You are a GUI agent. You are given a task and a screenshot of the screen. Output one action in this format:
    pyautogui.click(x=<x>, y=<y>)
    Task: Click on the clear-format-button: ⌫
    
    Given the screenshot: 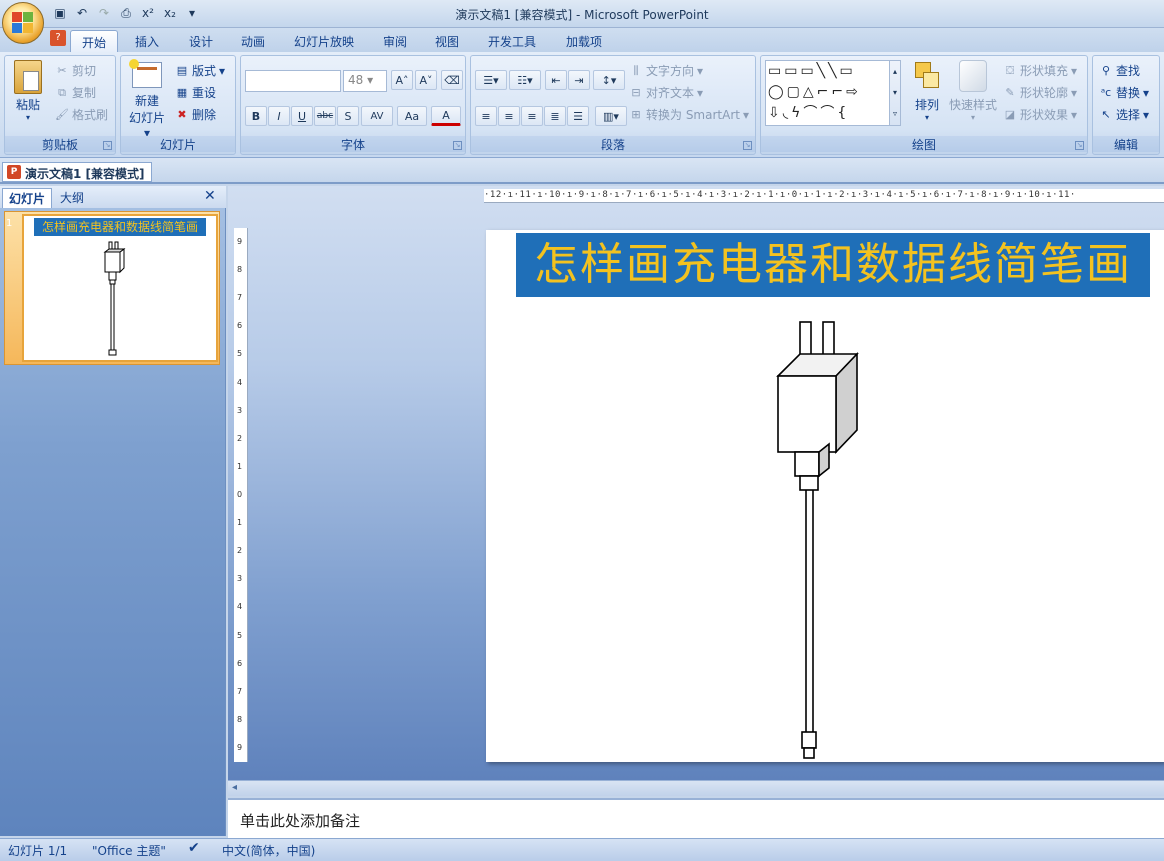 What is the action you would take?
    pyautogui.click(x=452, y=80)
    